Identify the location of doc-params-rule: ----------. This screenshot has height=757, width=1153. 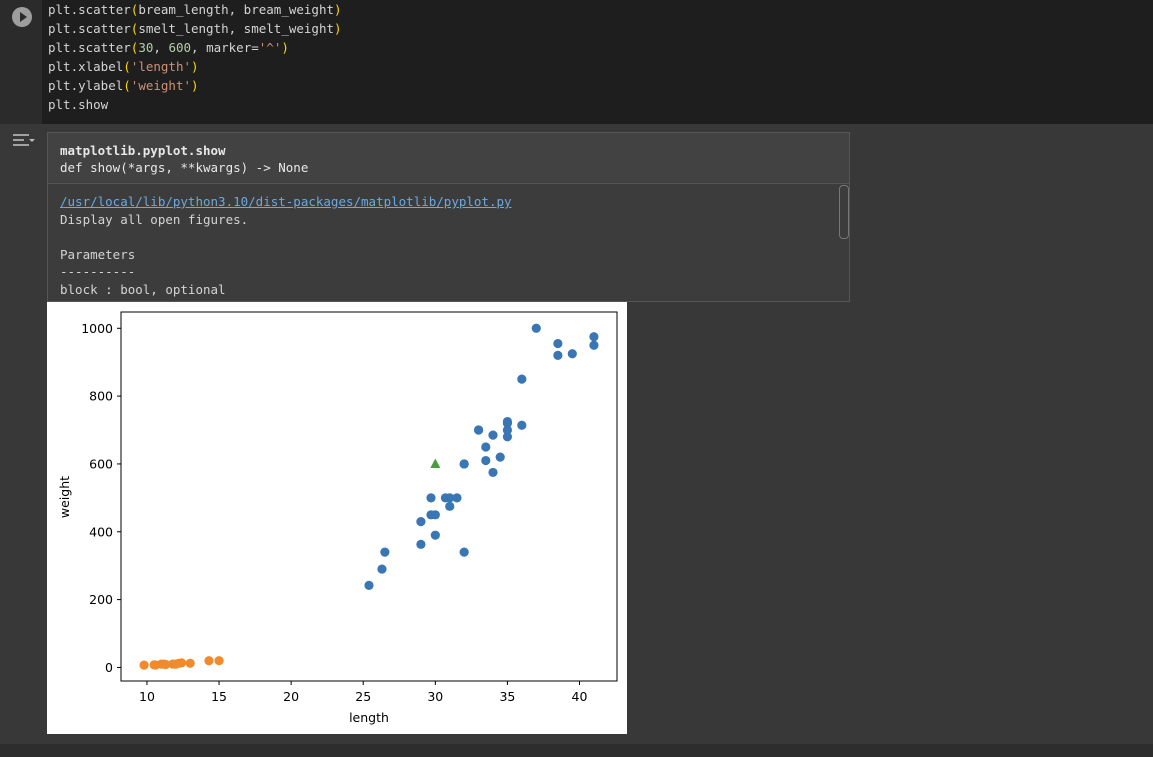
(98, 271).